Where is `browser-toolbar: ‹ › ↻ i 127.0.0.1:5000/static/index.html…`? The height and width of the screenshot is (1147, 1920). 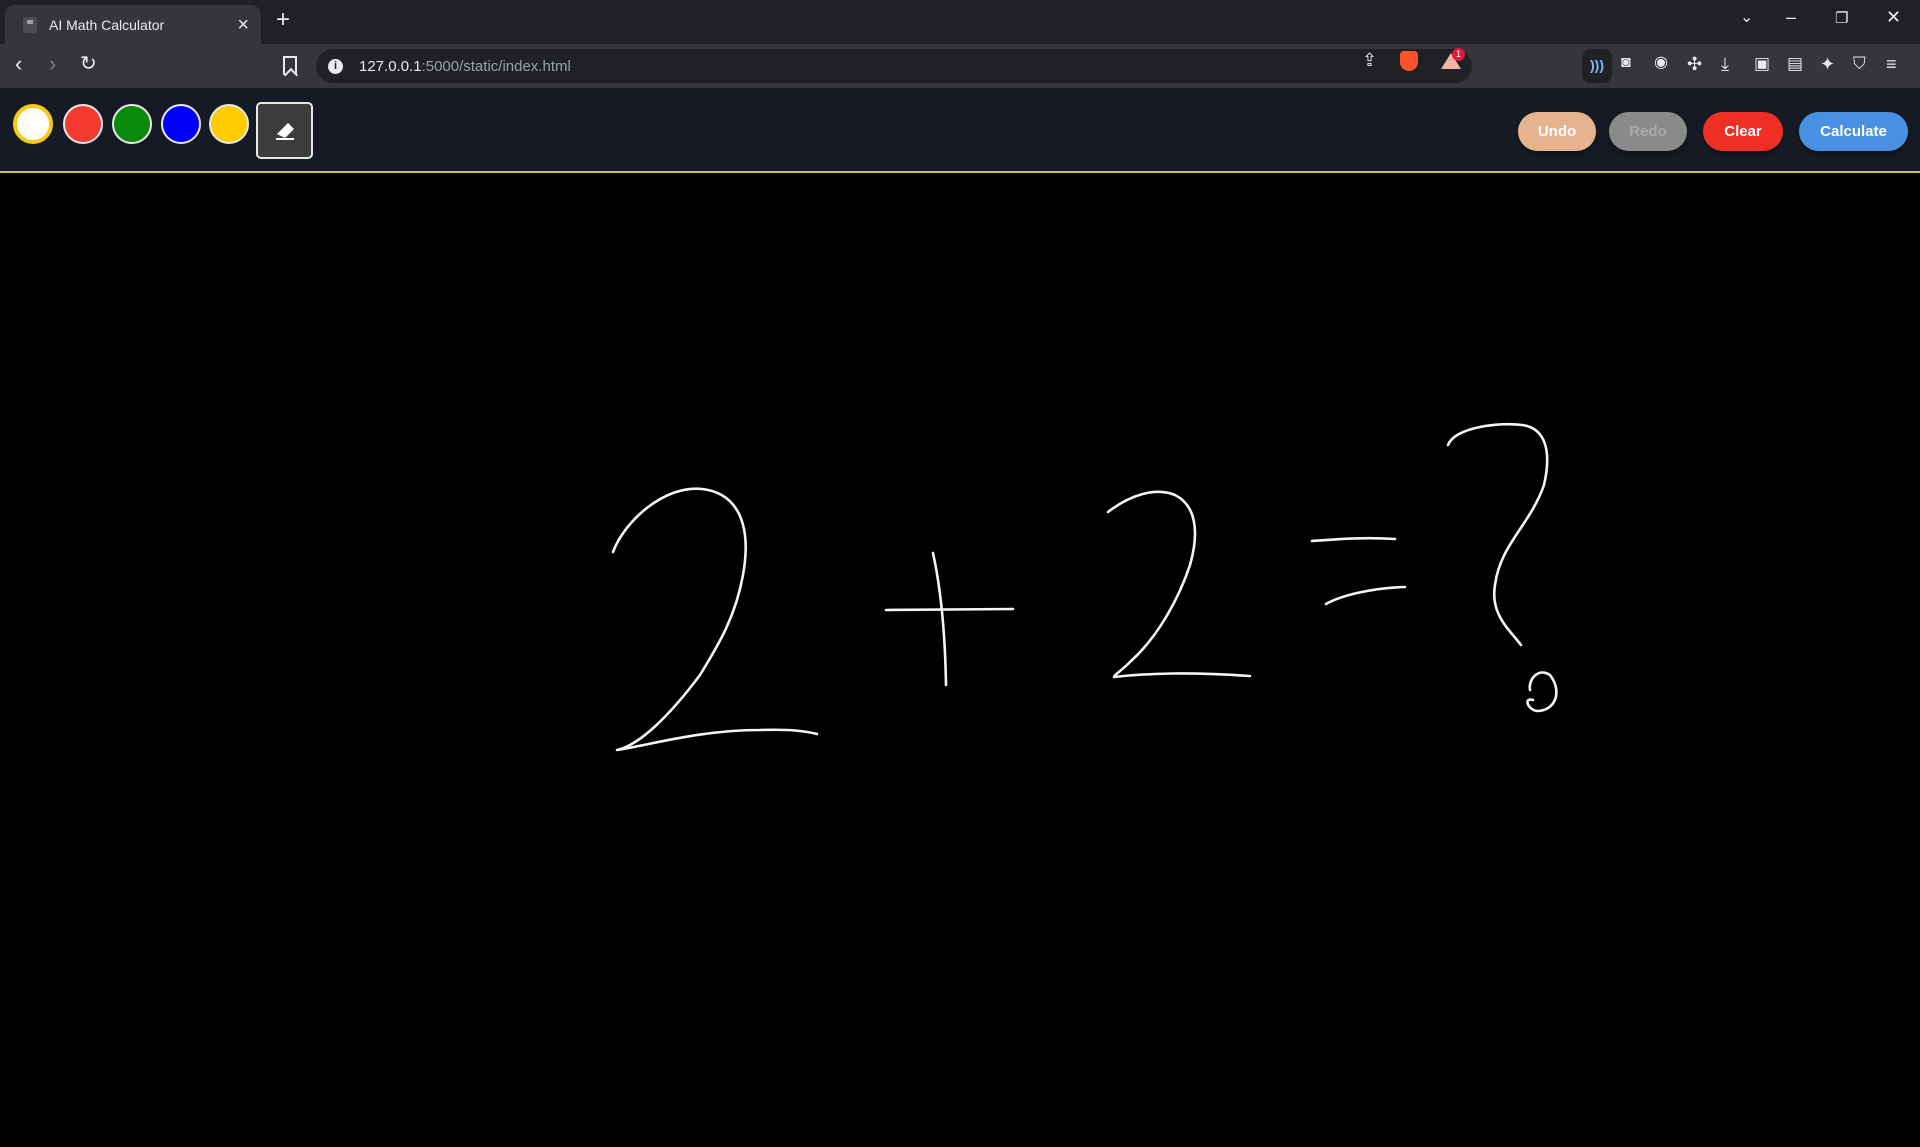
browser-toolbar: ‹ › ↻ i 127.0.0.1:5000/static/index.html… is located at coordinates (960, 66).